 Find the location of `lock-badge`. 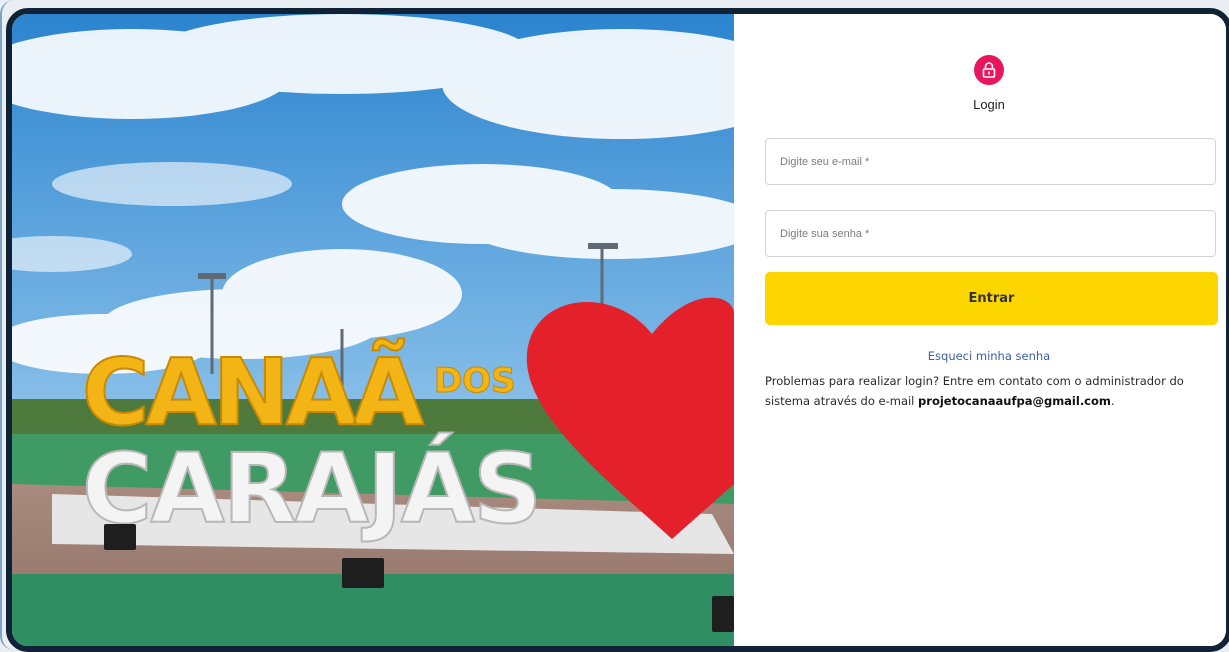

lock-badge is located at coordinates (989, 70).